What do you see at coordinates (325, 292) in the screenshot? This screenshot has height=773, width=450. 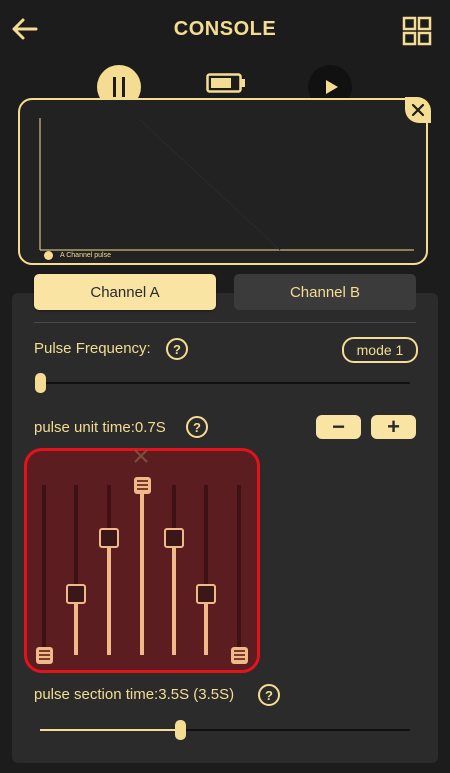 I see `tab-channel-b: Channel B` at bounding box center [325, 292].